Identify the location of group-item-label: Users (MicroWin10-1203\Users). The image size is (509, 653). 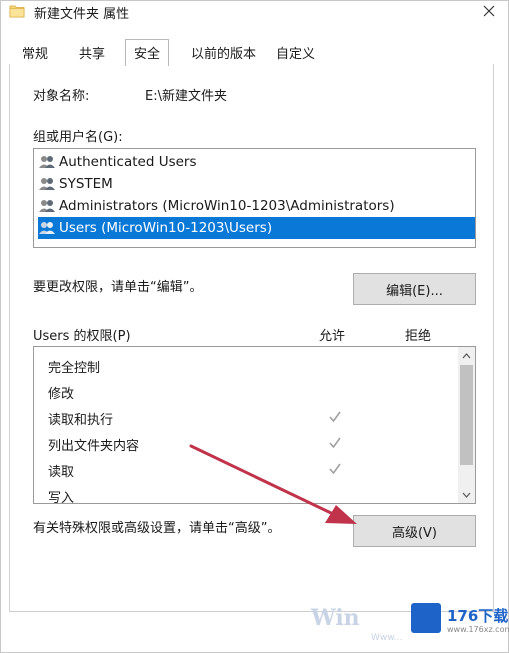
(166, 228).